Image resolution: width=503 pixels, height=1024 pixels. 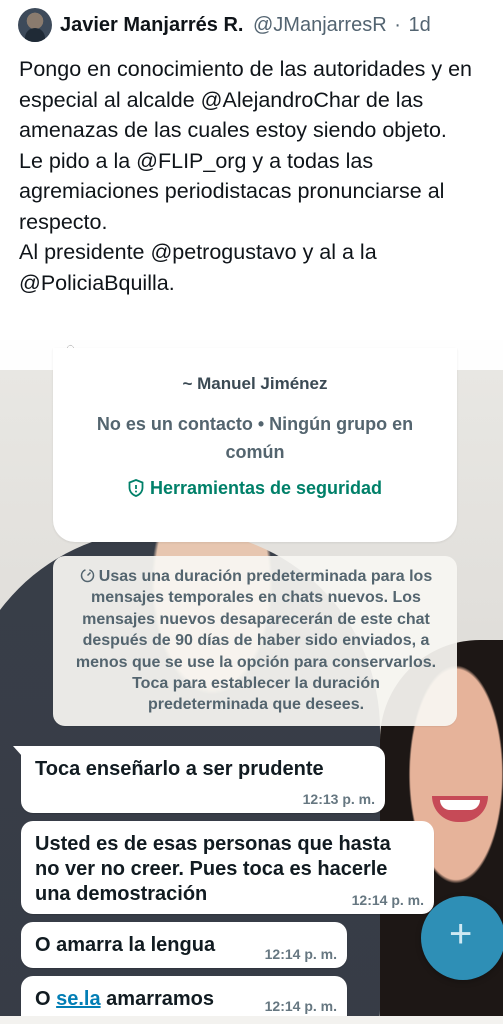 What do you see at coordinates (179, 769) in the screenshot?
I see `message-text: Toca enseñarlo a ser prudente` at bounding box center [179, 769].